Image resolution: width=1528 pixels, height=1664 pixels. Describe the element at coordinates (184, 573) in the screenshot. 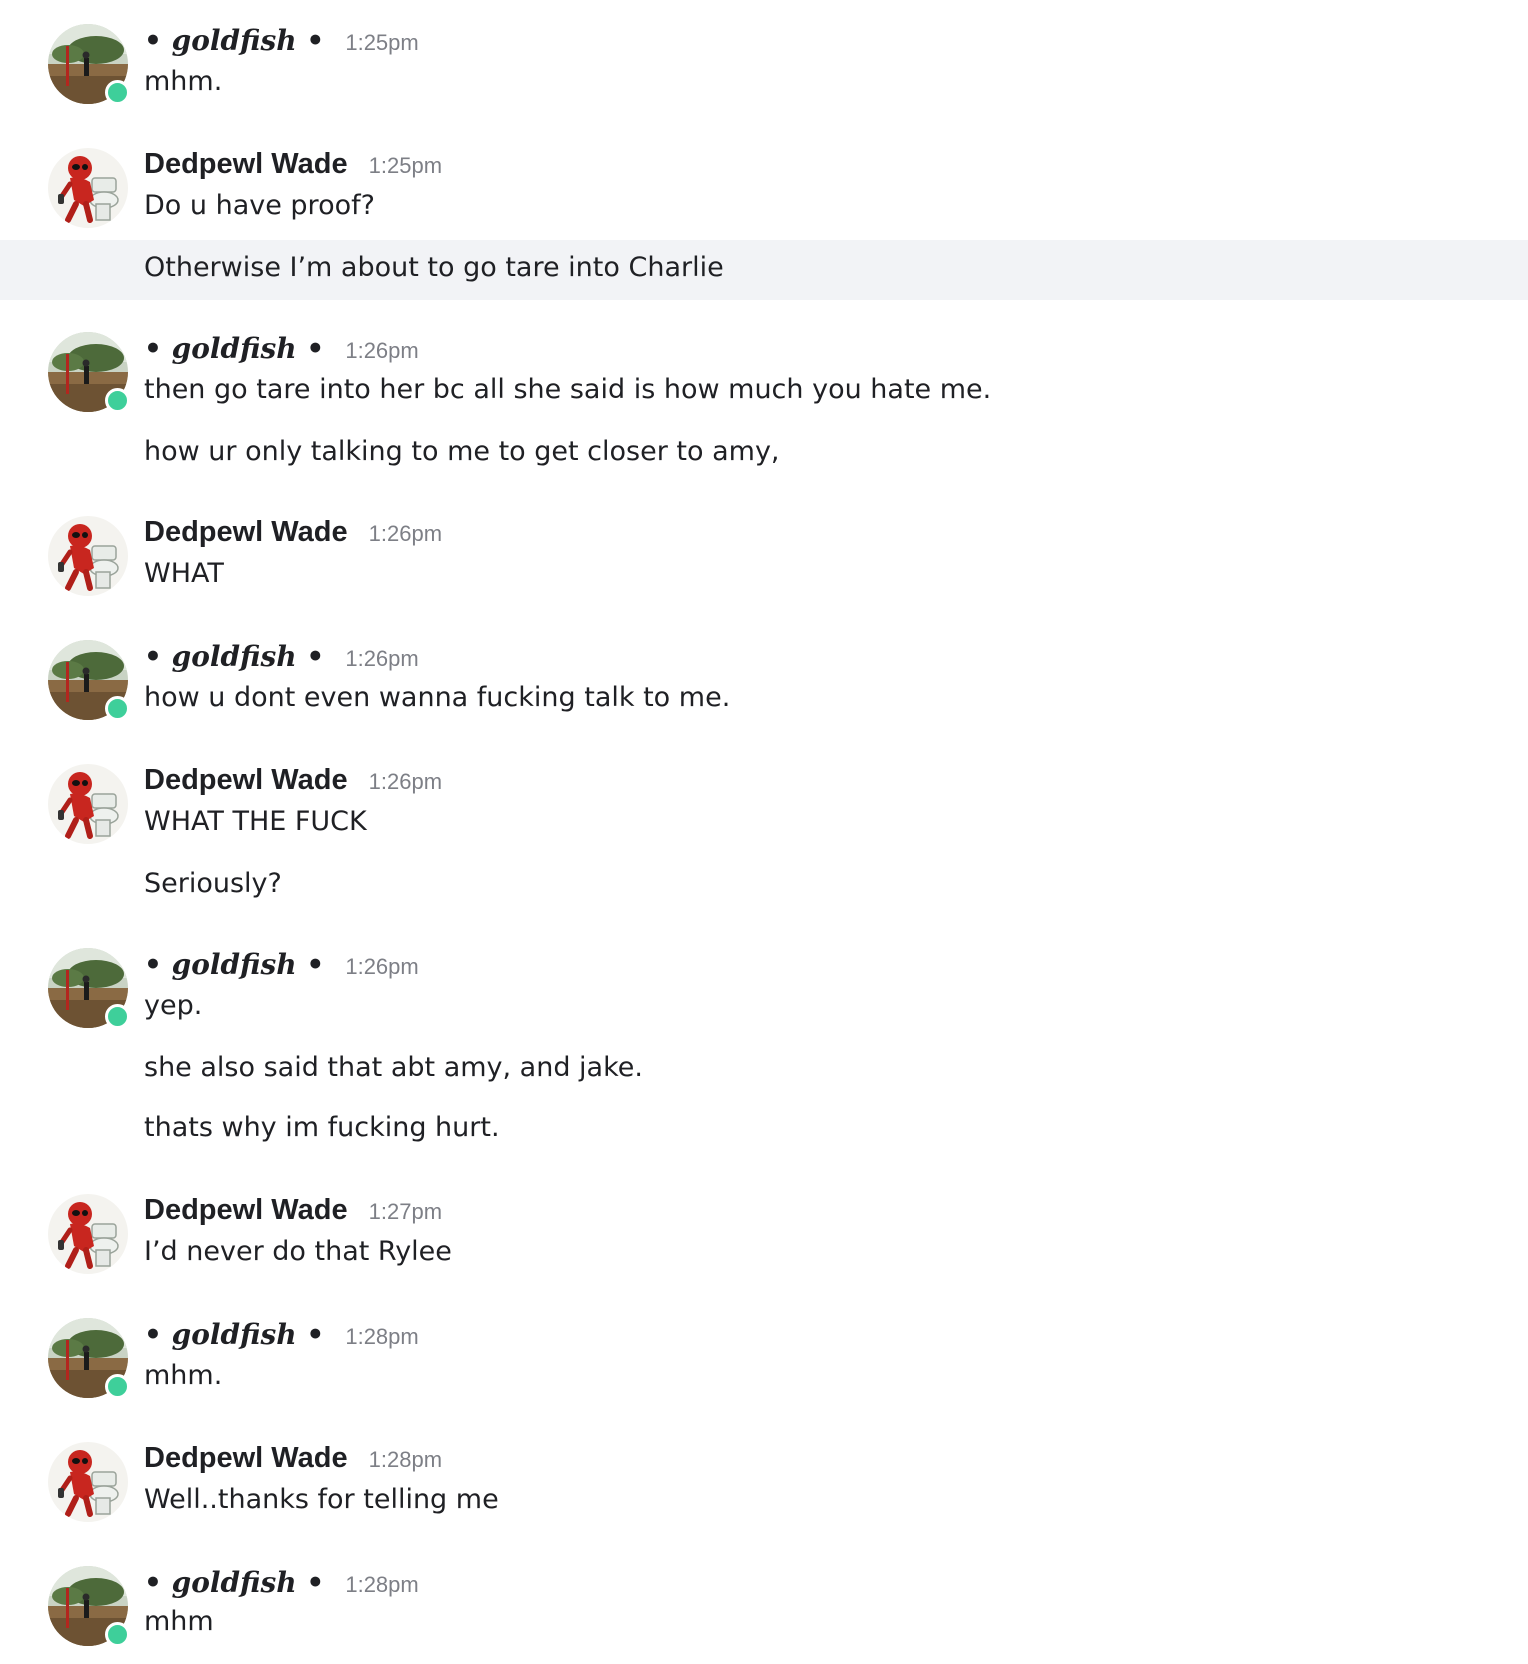

I see `message-text: WHAT` at that location.